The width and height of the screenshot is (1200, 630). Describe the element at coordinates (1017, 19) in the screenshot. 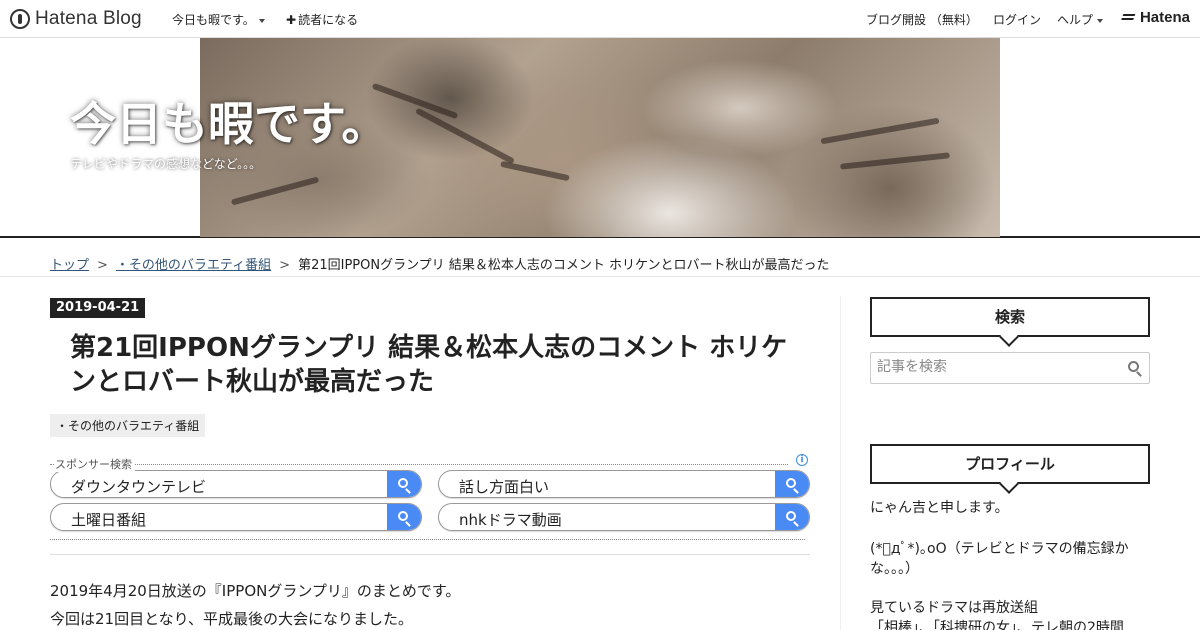

I see `login-link: ログイン` at that location.